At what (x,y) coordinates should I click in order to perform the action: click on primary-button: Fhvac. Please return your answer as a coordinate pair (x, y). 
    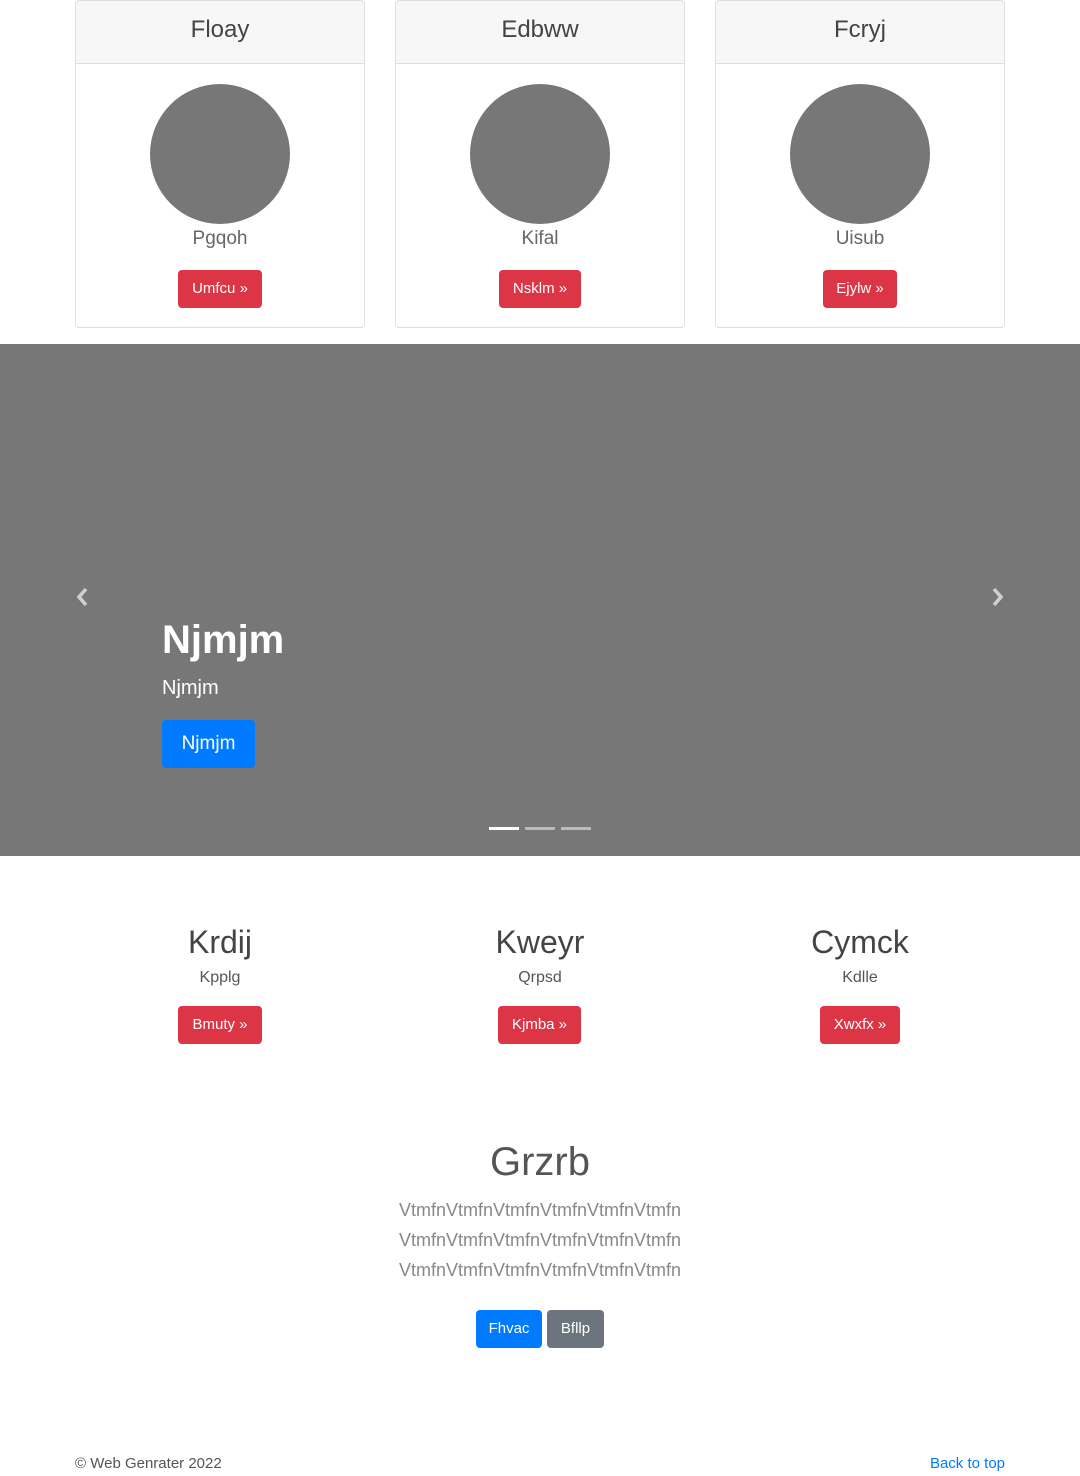
    Looking at the image, I should click on (509, 1329).